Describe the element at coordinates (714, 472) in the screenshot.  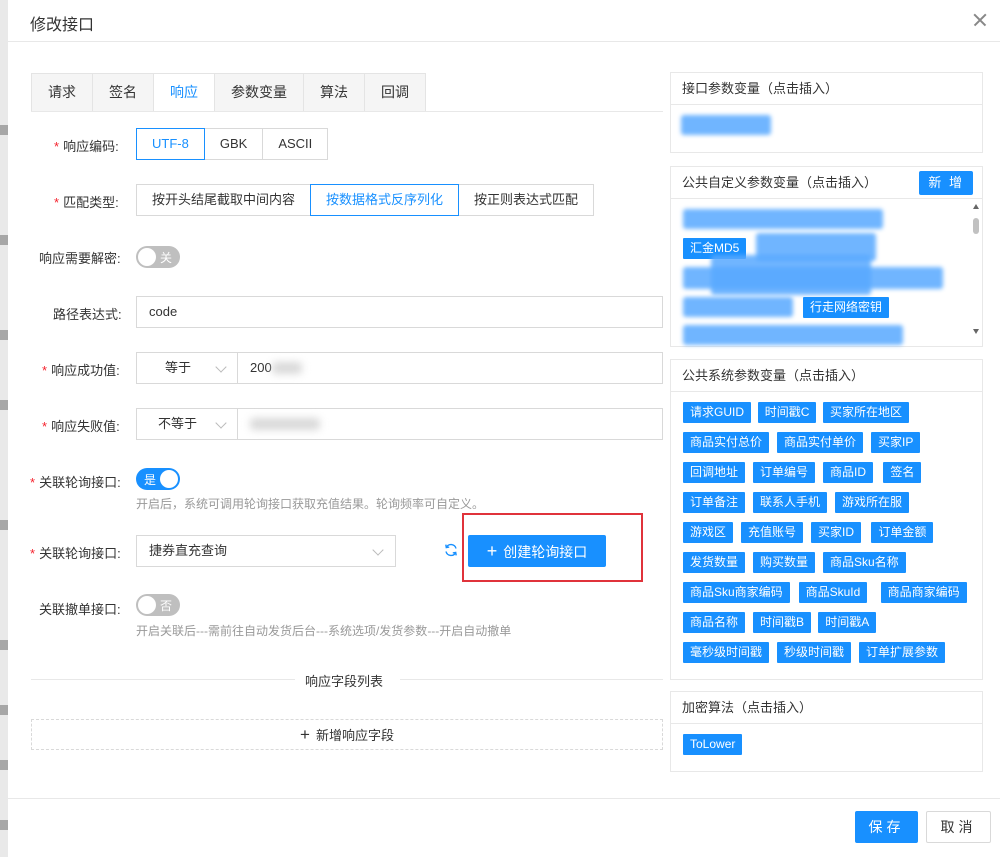
I see `system-var-chip: 回调地址` at that location.